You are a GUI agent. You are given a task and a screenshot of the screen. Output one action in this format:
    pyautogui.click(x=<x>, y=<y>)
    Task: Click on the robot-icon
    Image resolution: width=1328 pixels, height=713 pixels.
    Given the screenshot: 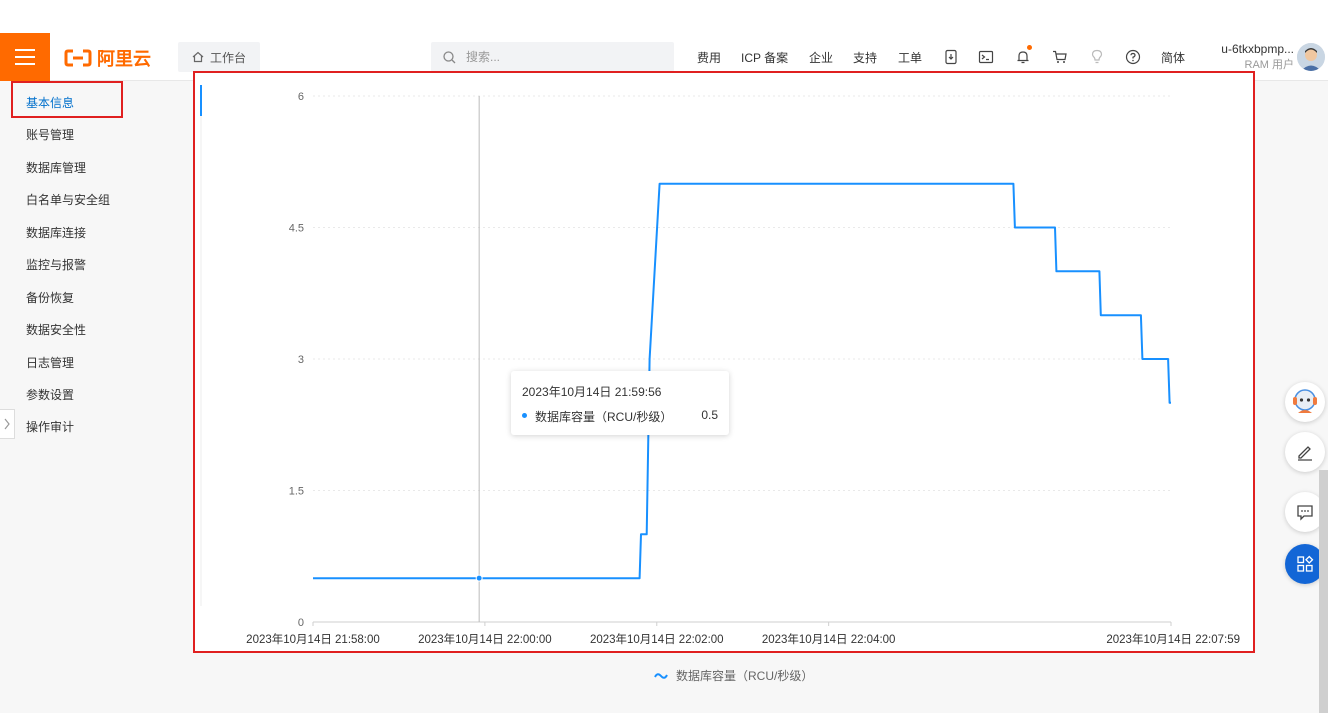 What is the action you would take?
    pyautogui.click(x=1305, y=401)
    